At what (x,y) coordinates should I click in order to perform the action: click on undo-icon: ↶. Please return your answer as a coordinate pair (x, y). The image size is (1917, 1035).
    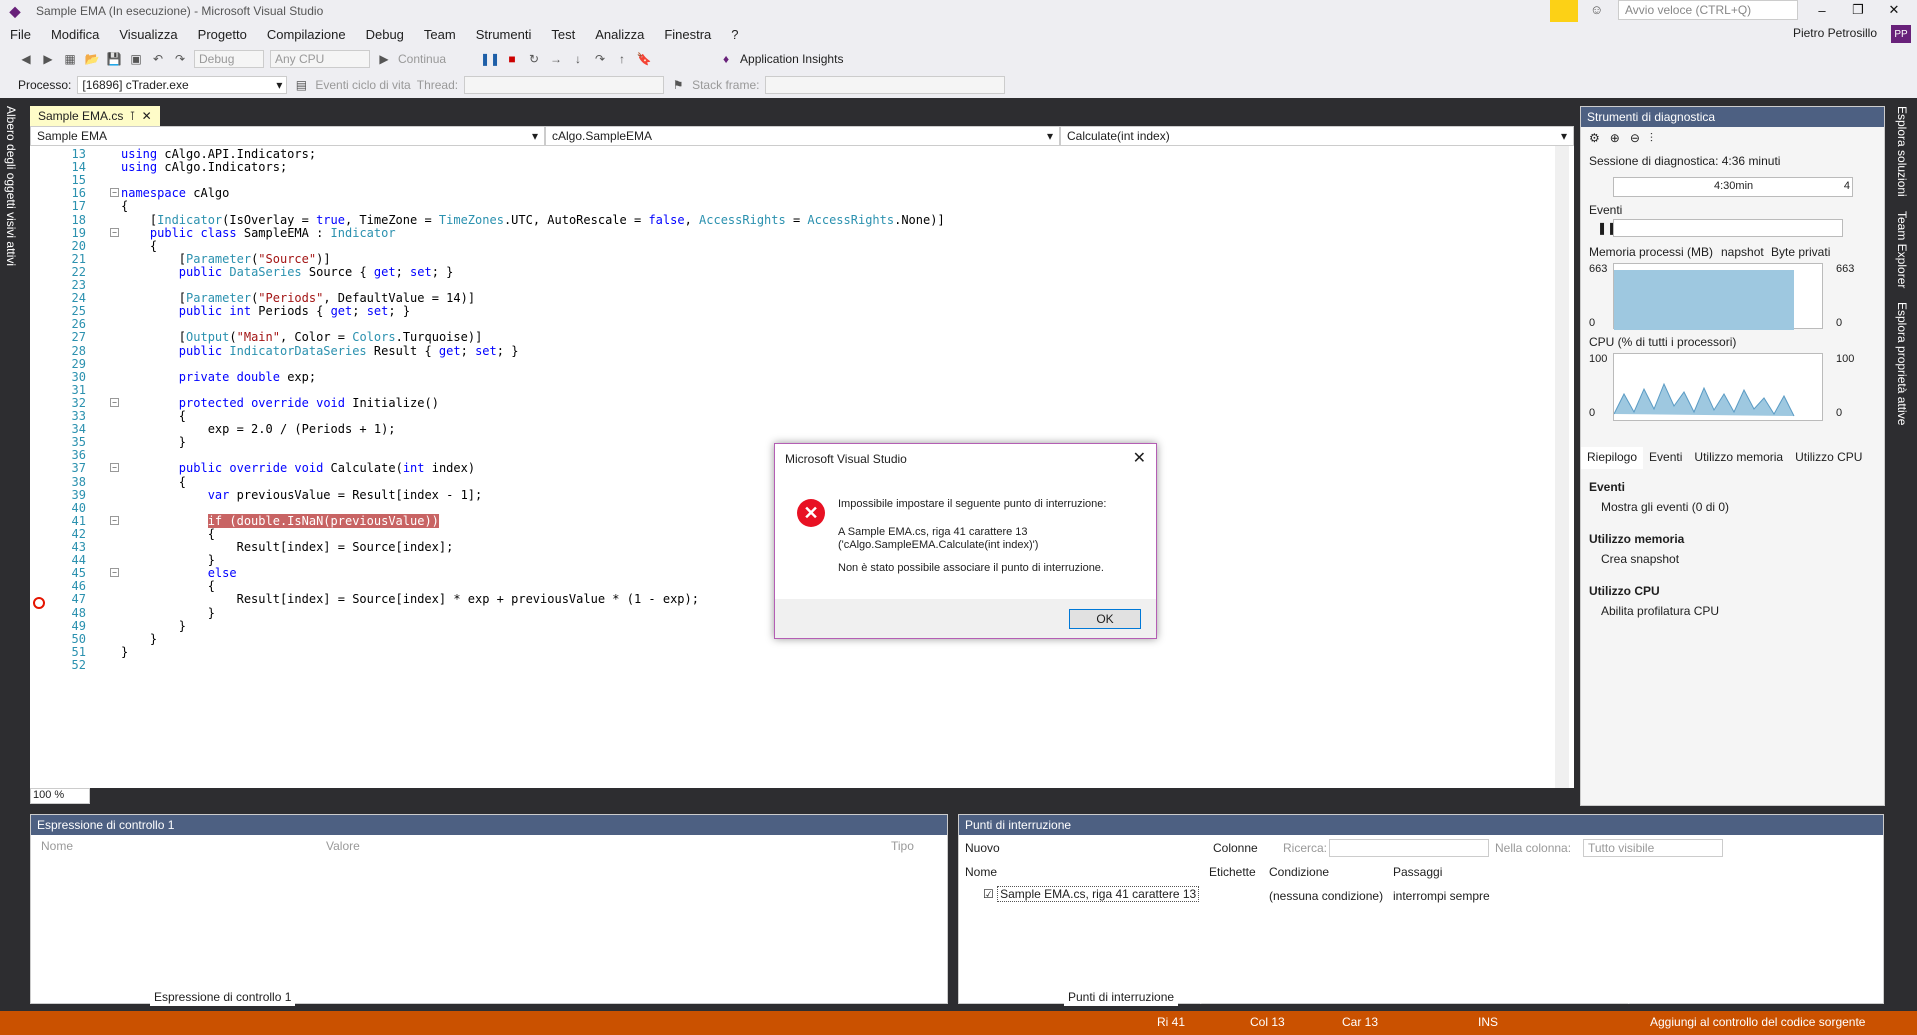
    Looking at the image, I should click on (158, 59).